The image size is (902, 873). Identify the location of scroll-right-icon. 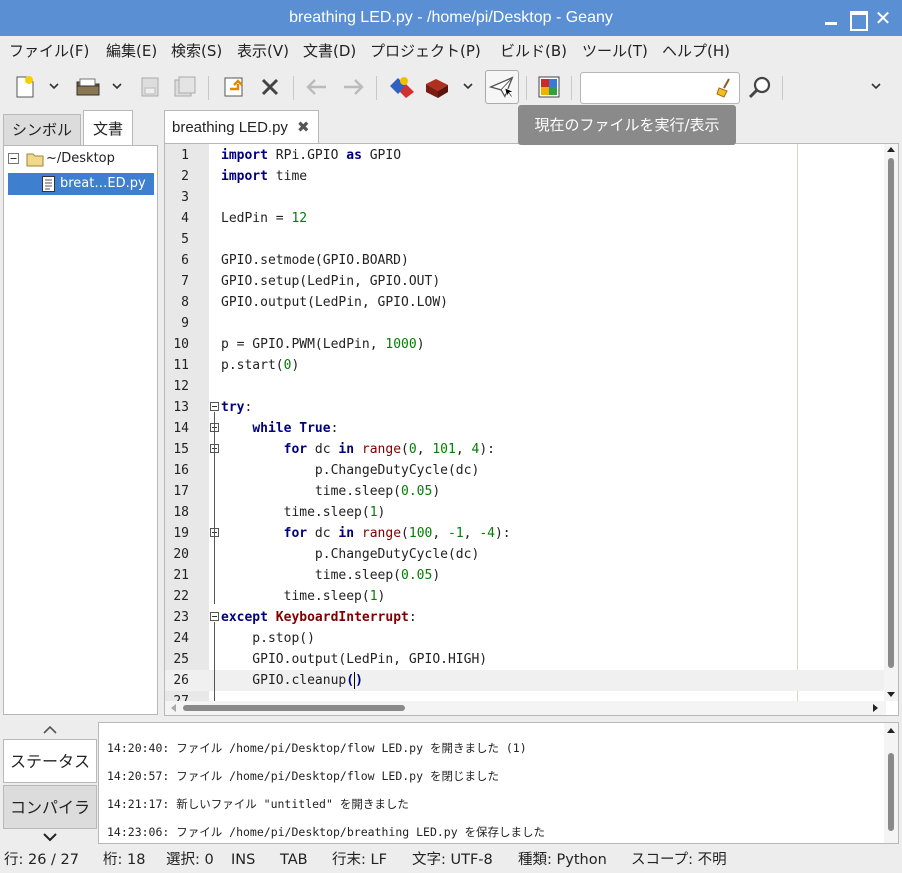
(875, 708).